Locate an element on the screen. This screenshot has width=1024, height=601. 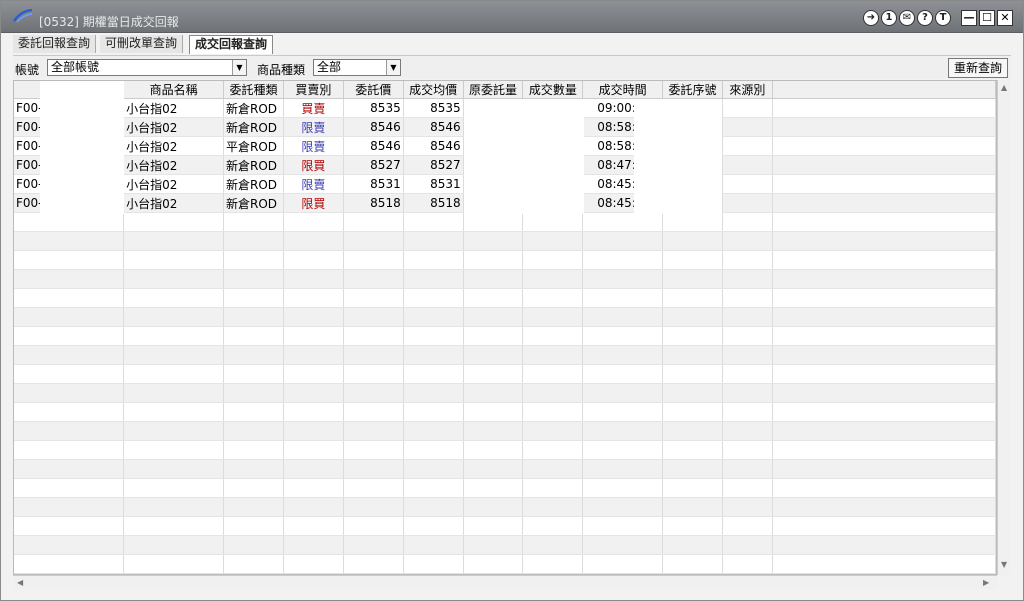
column-header: 成交數量 is located at coordinates (553, 90).